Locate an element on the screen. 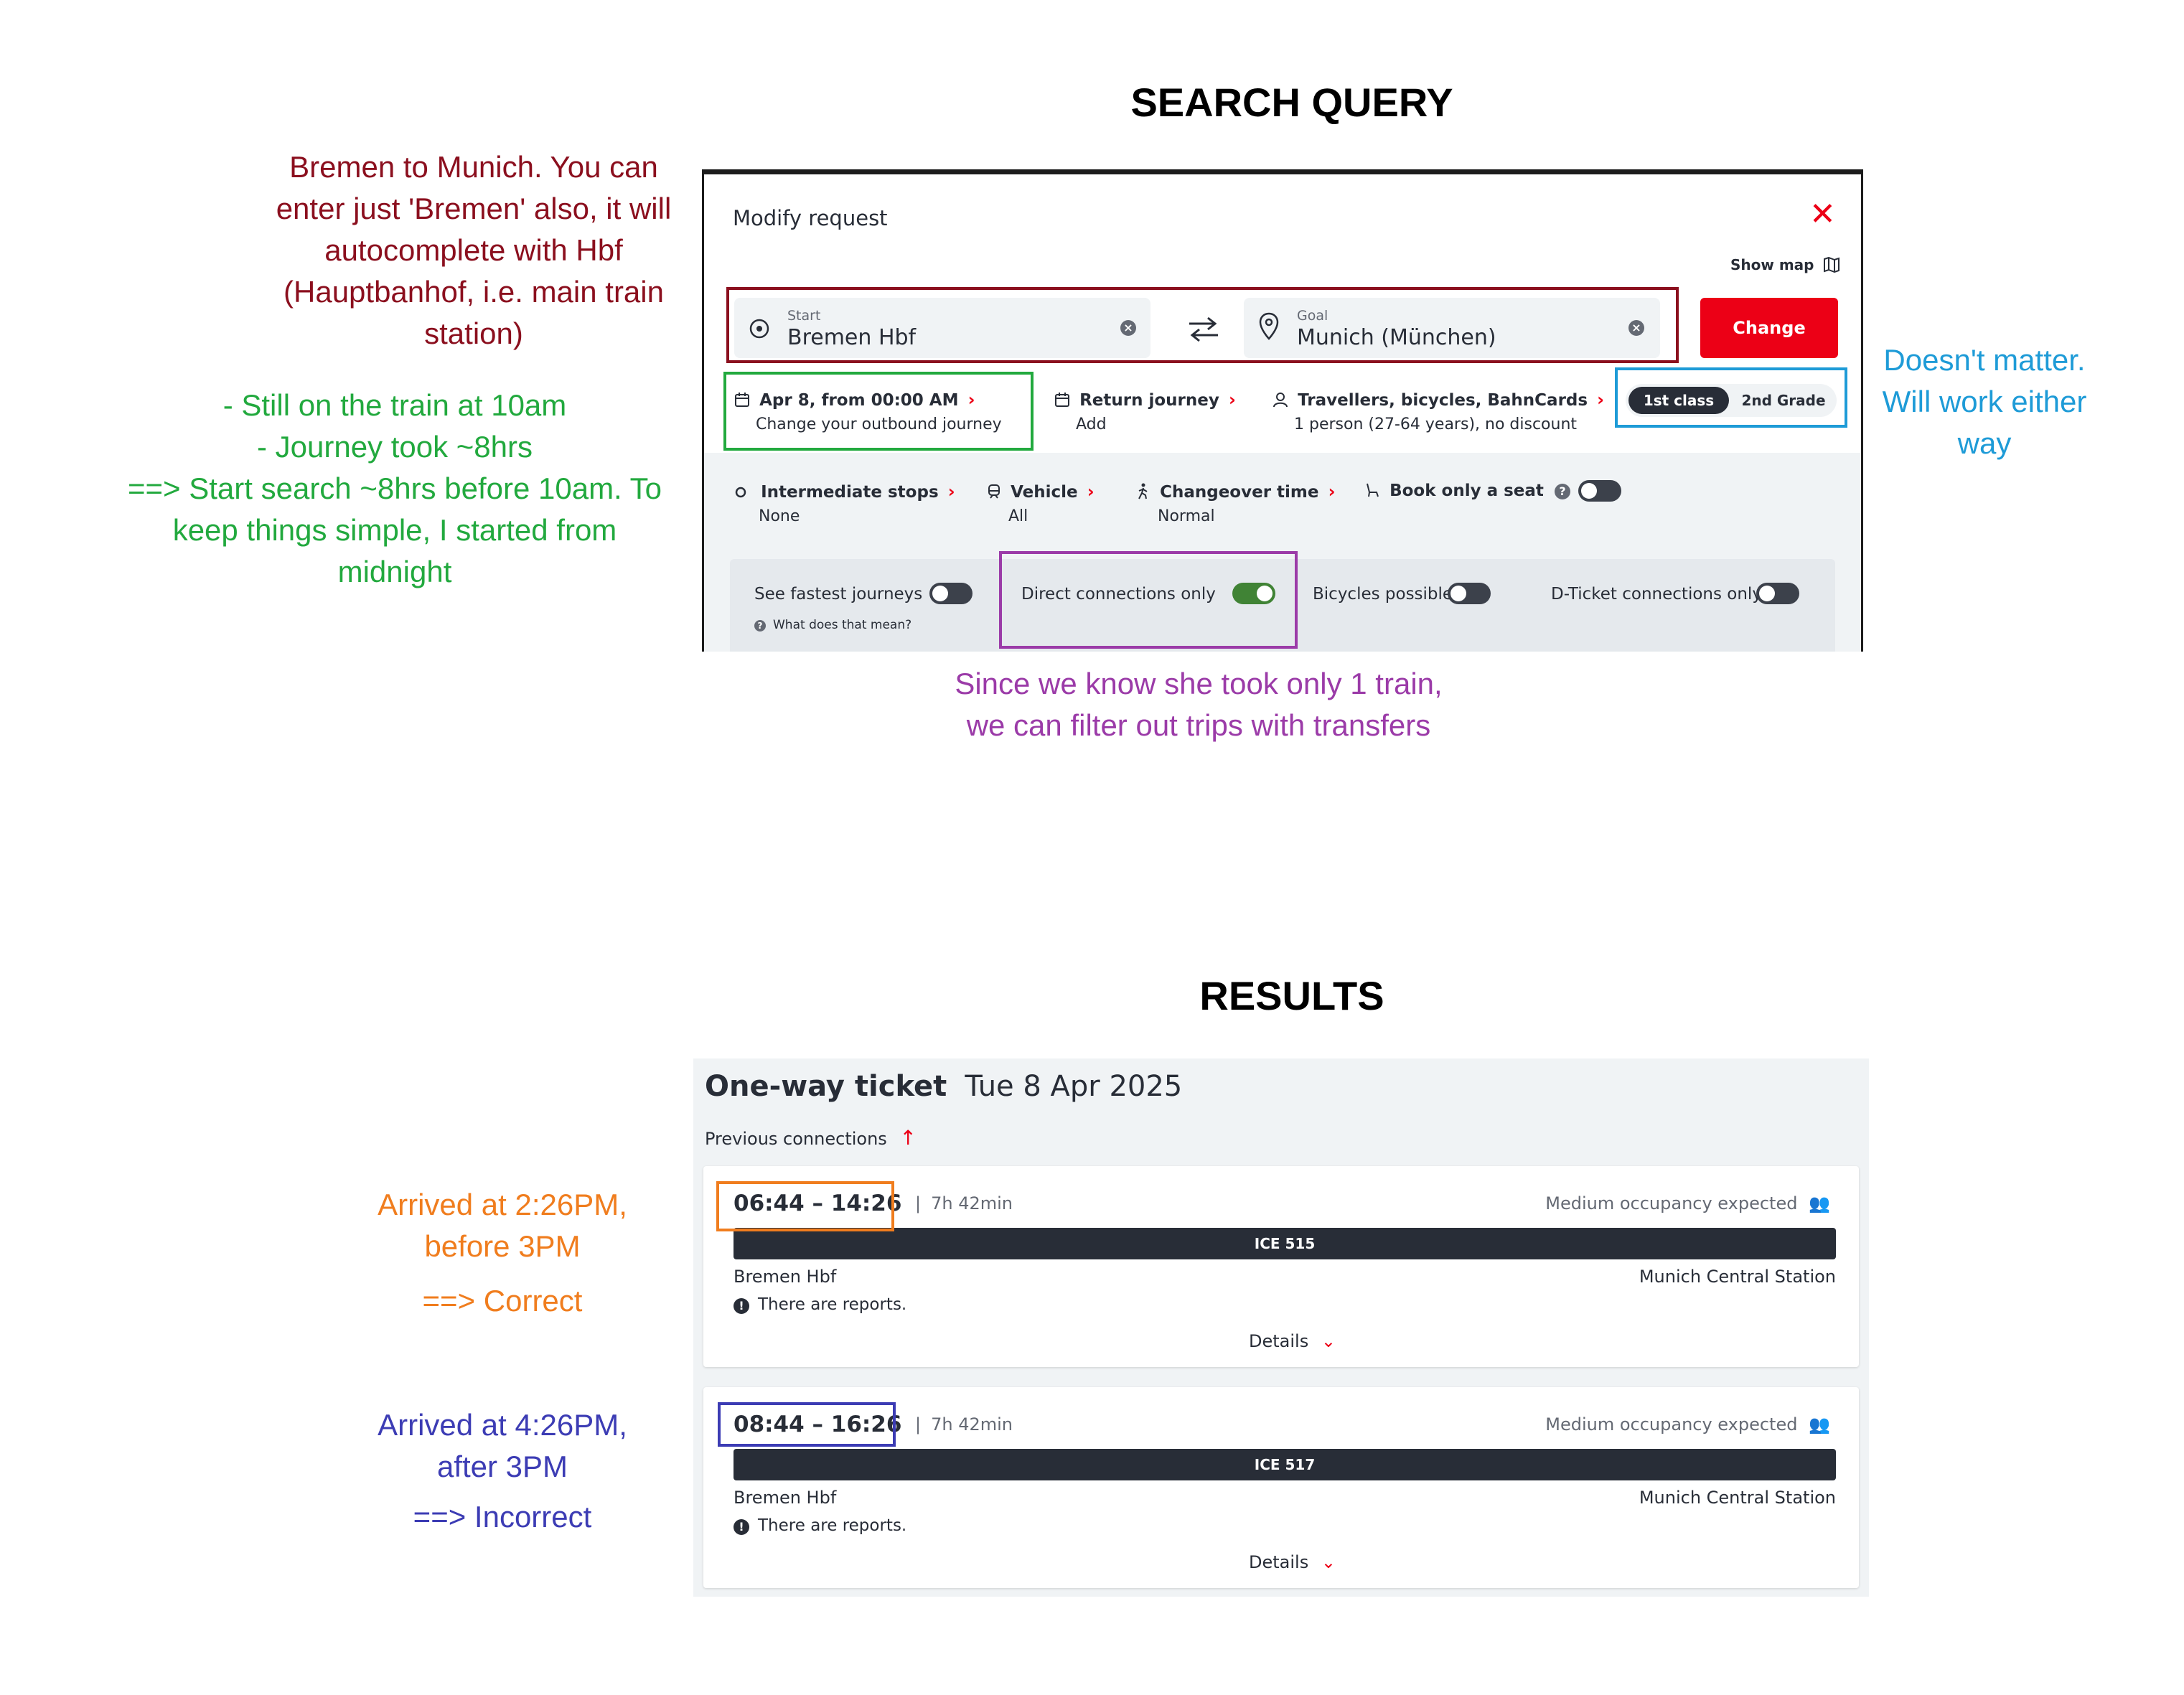 The width and height of the screenshot is (2184, 1695). dialog-title: Modify request is located at coordinates (810, 218).